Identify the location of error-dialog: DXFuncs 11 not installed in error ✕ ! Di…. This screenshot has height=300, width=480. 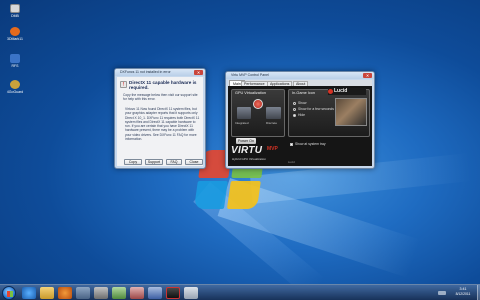
(160, 118).